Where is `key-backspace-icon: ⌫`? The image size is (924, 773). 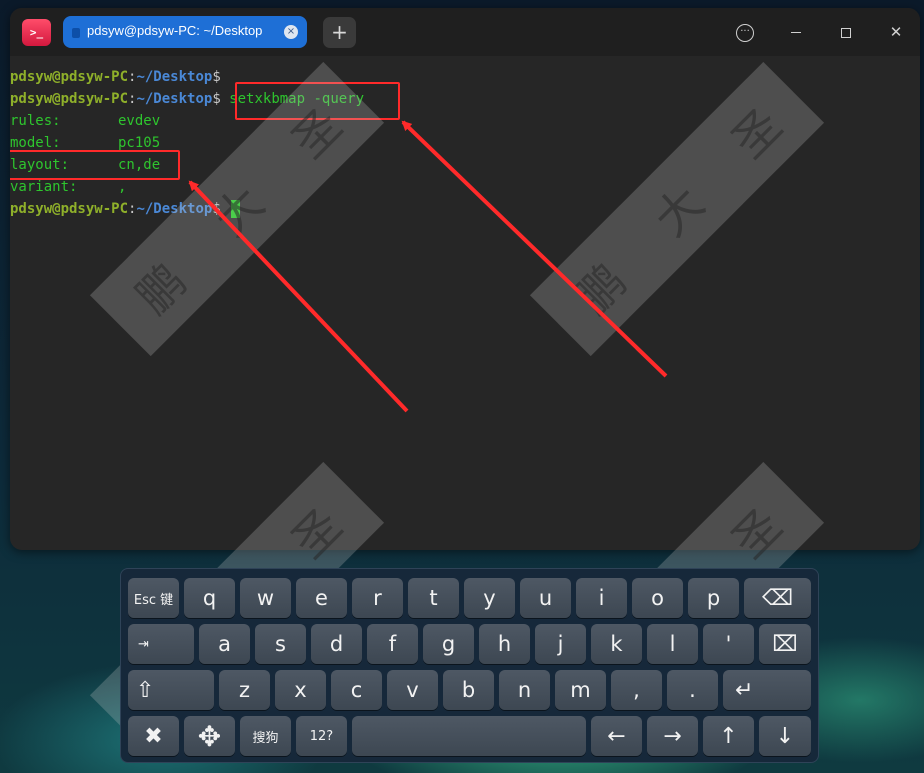
key-backspace-icon: ⌫ is located at coordinates (777, 598).